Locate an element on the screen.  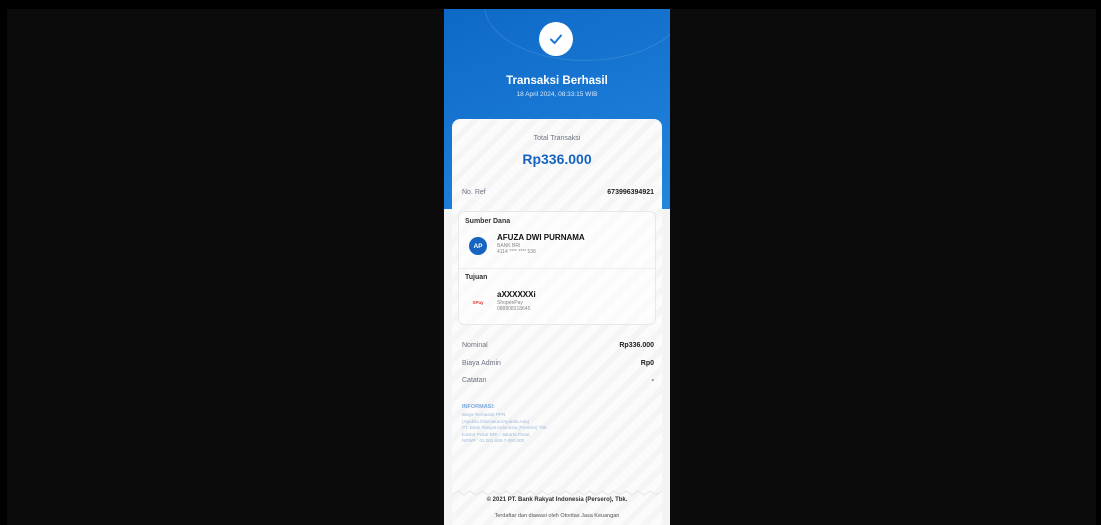
information-line: Kantor Pusat BRI - Jakarta Pusat is located at coordinates (496, 434).